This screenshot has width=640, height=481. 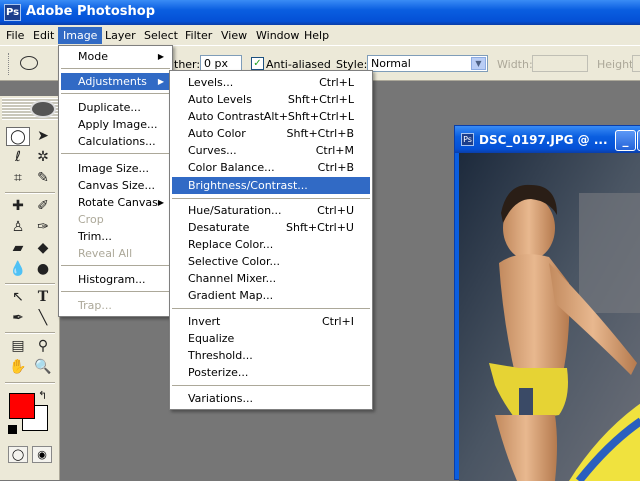 I want to click on style-select: Normal ▼, so click(x=427, y=63).